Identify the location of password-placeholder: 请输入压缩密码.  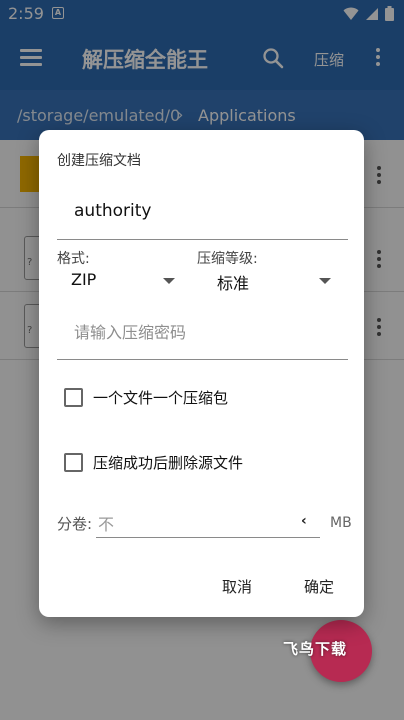
(130, 332).